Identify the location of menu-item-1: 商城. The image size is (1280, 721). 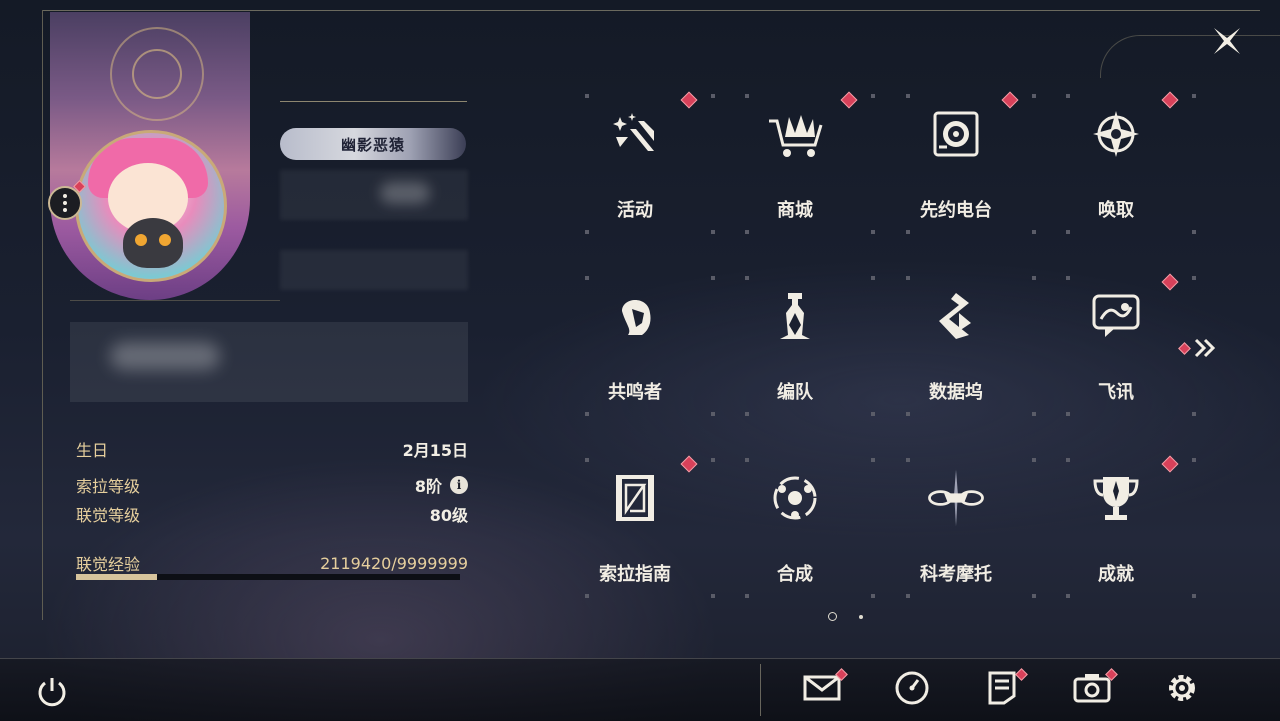
(795, 165).